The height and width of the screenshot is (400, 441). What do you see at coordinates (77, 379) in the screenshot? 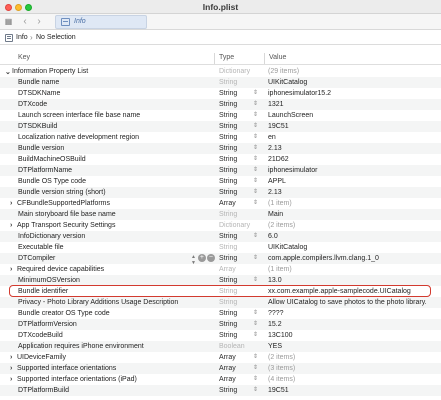
I see `row-key: Supported interface orientations (iPad)` at bounding box center [77, 379].